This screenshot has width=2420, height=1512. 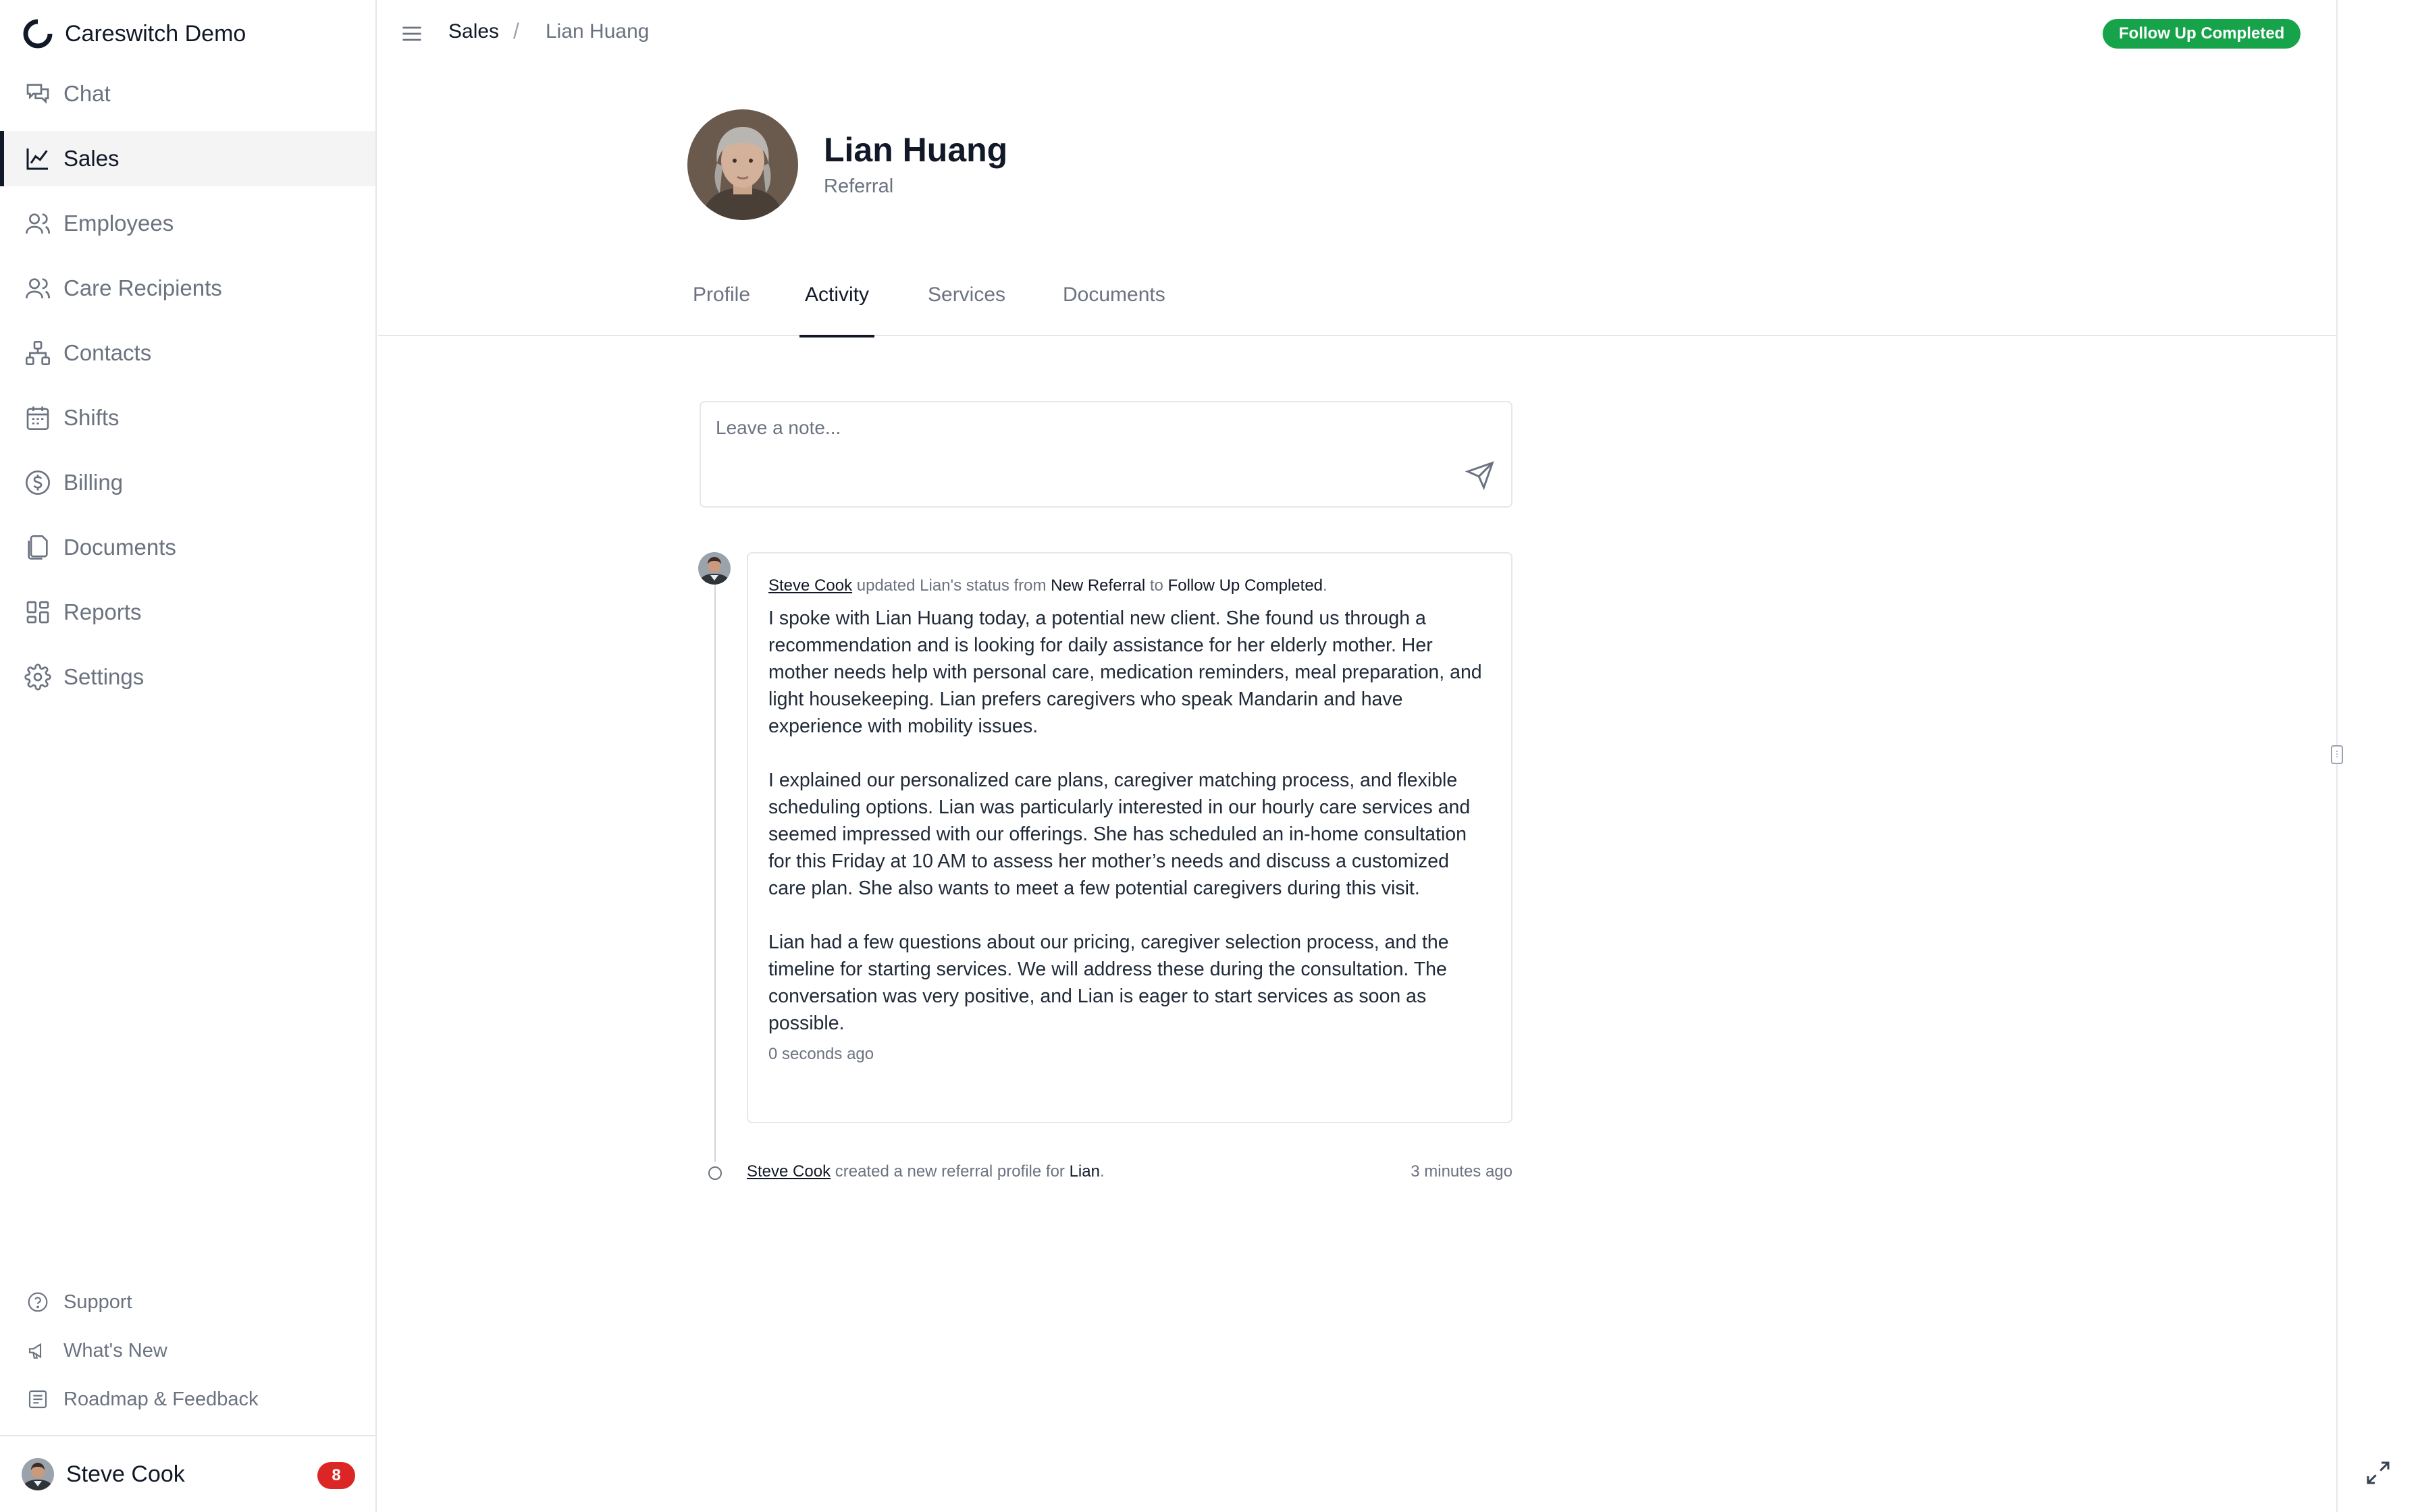 I want to click on sidebar-item-documents: Documents, so click(x=187, y=547).